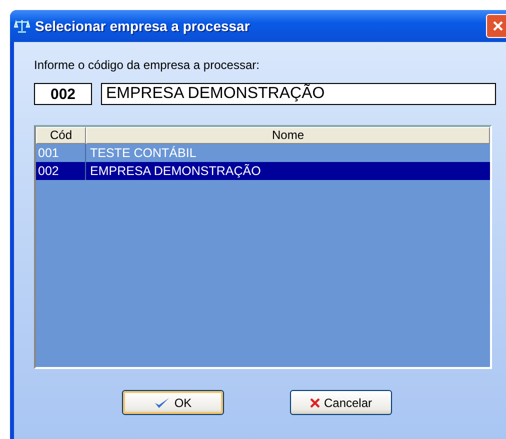 The width and height of the screenshot is (506, 439). I want to click on table-cell: 002, so click(61, 171).